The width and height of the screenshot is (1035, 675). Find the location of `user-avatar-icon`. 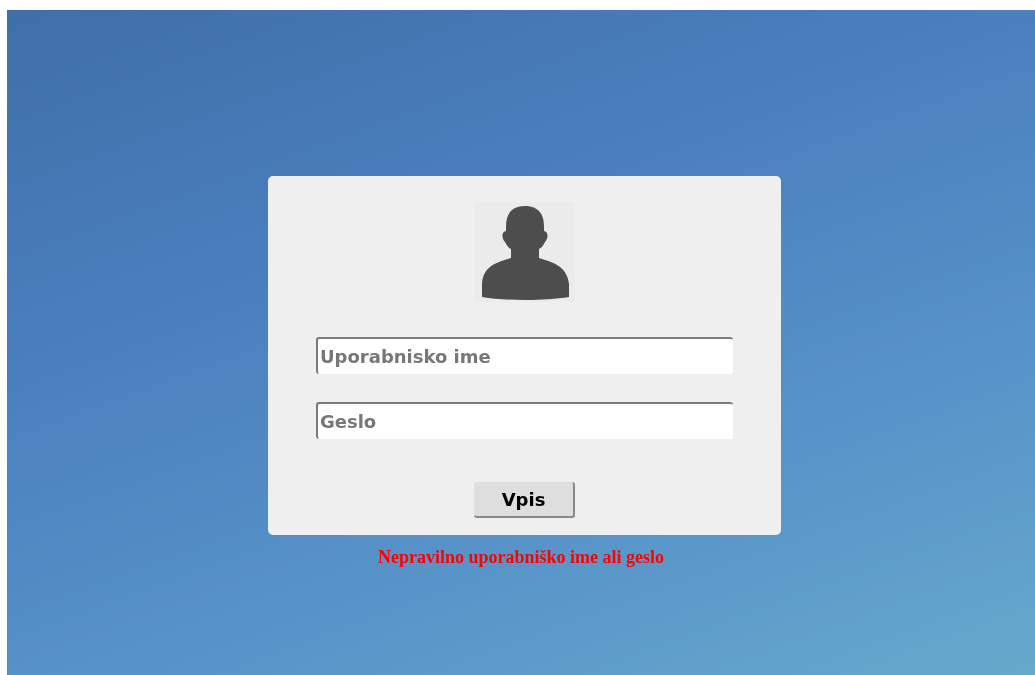

user-avatar-icon is located at coordinates (524, 252).